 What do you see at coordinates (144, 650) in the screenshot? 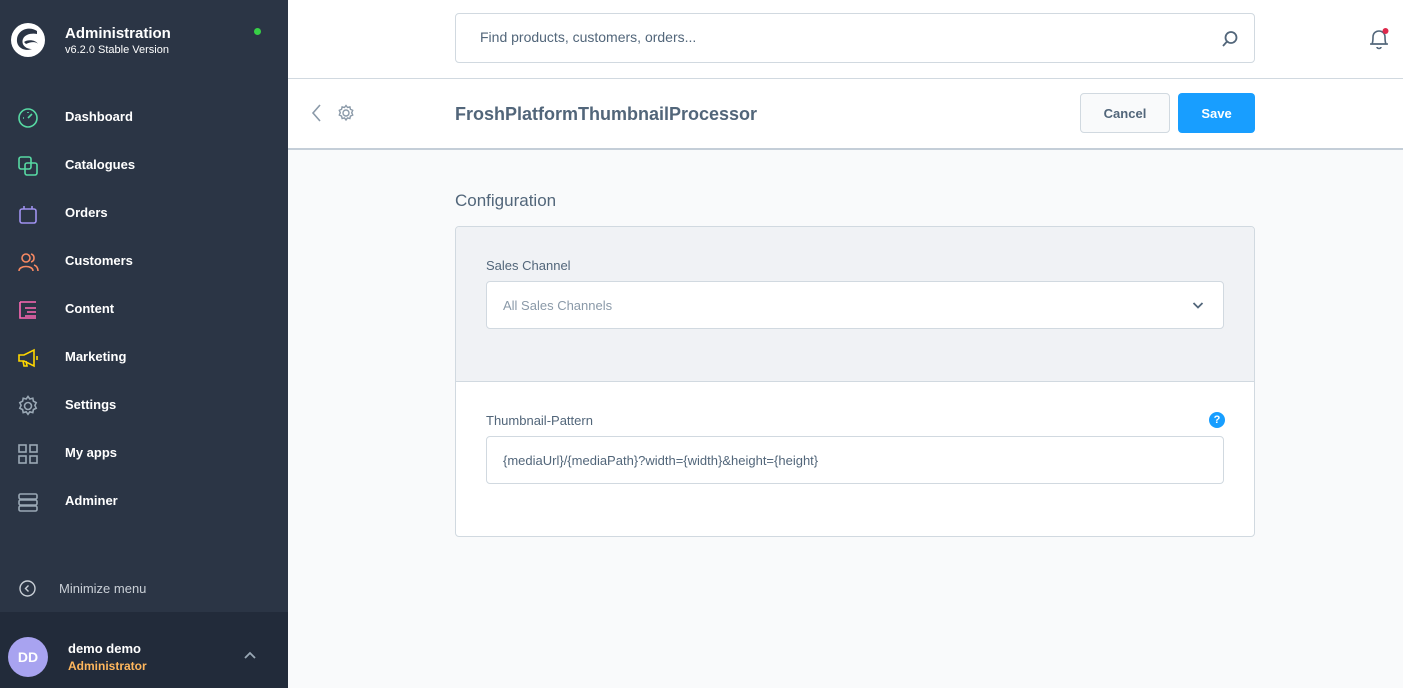
I see `user-menu: DD demo demo Administrator` at bounding box center [144, 650].